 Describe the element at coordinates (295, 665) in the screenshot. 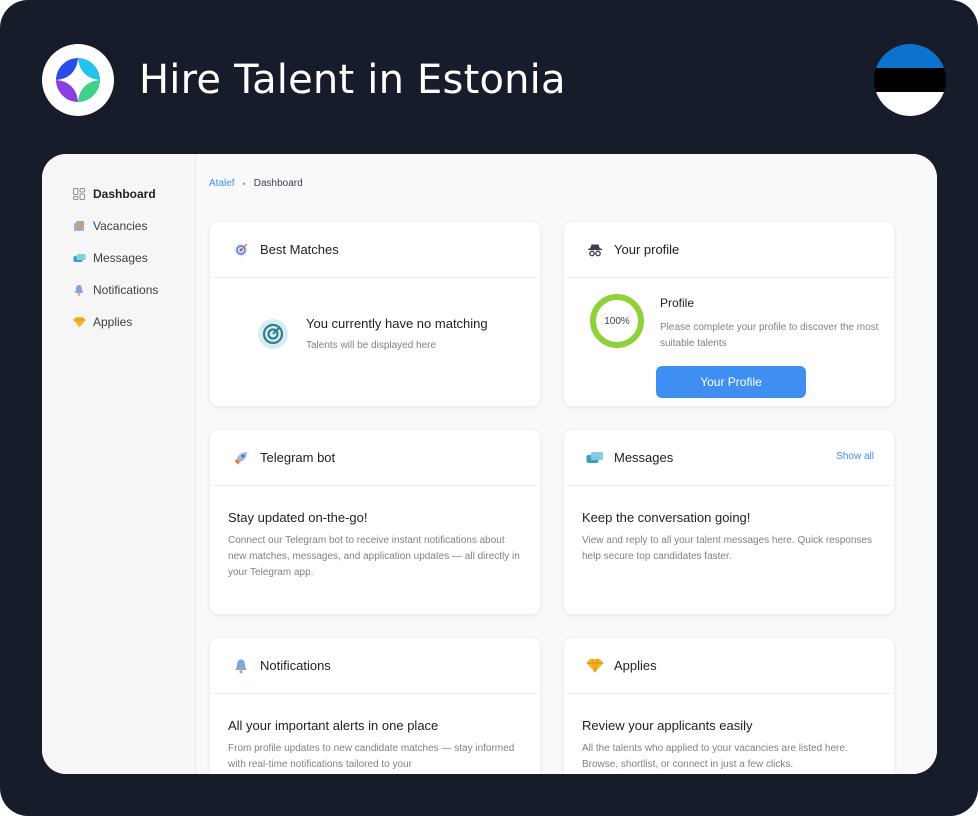

I see `card-title: Notifications` at that location.